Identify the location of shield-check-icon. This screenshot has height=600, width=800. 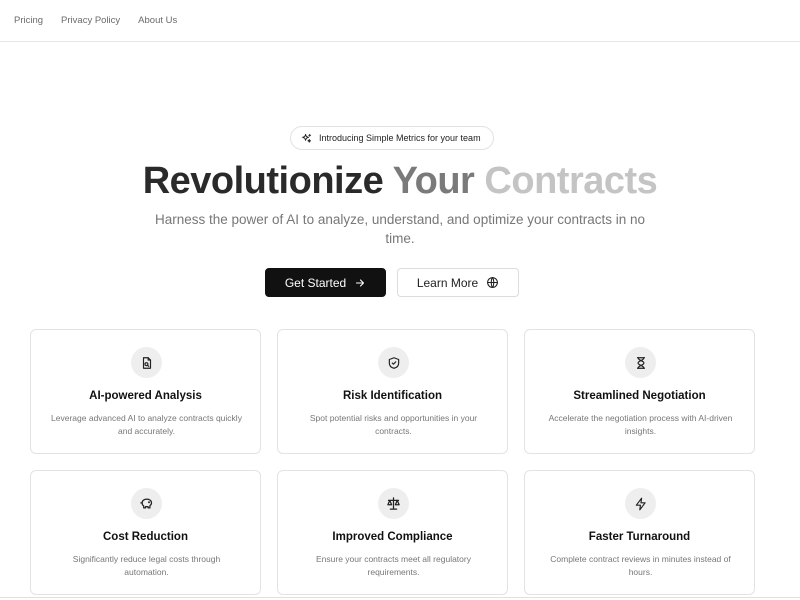
(393, 362).